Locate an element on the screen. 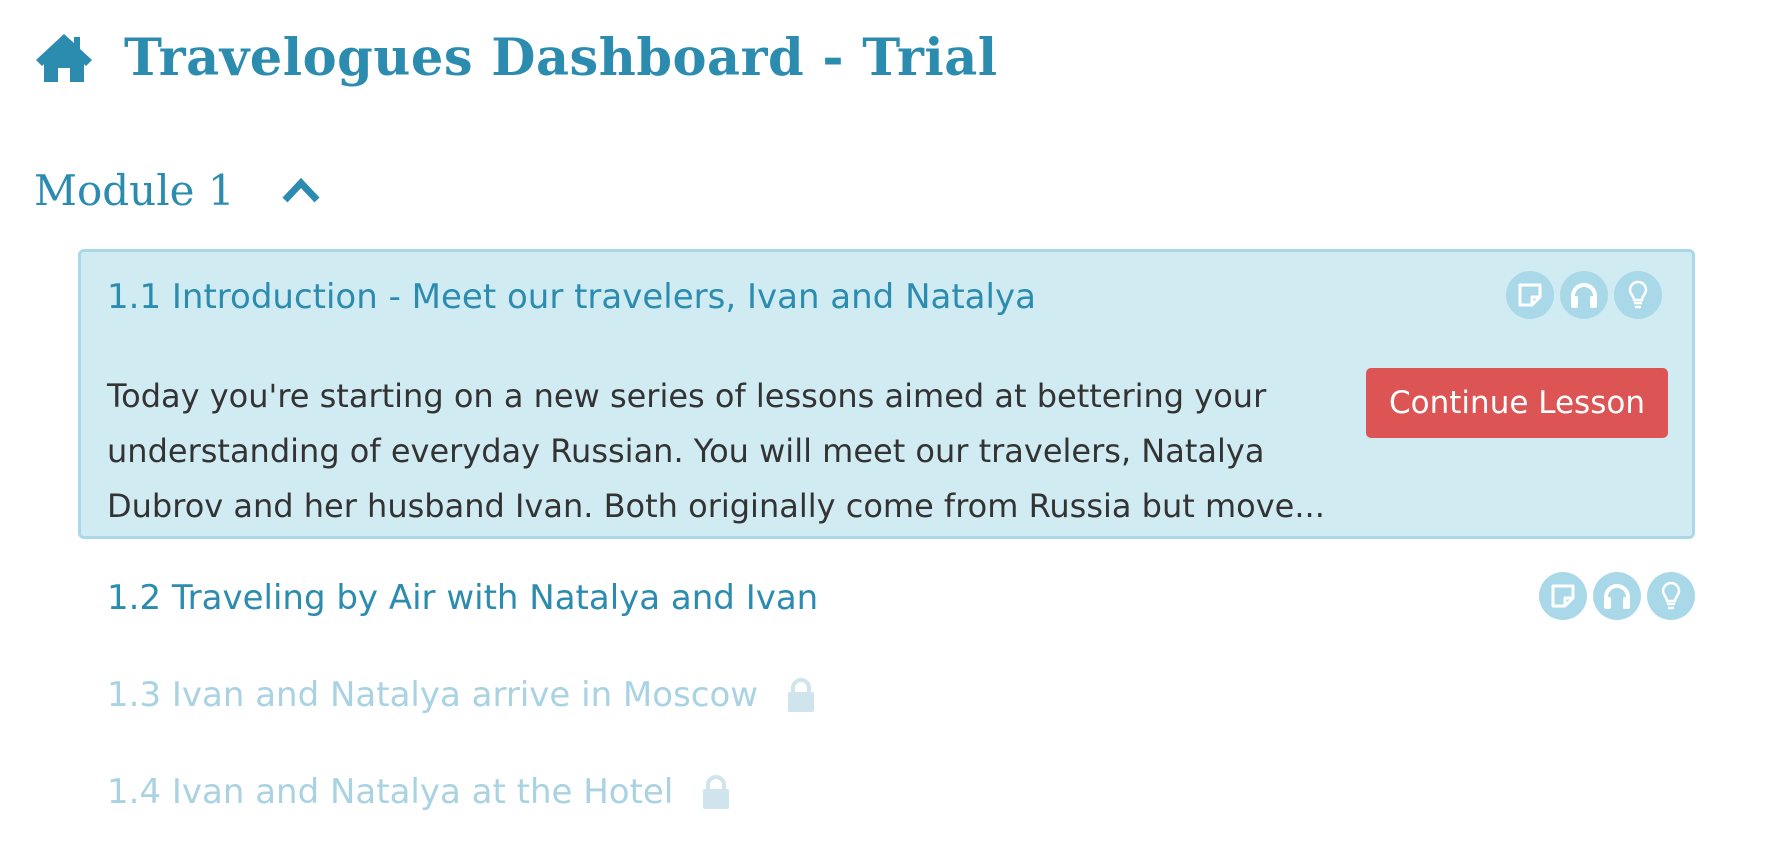 The height and width of the screenshot is (864, 1790). module-header: Module 1 is located at coordinates (177, 190).